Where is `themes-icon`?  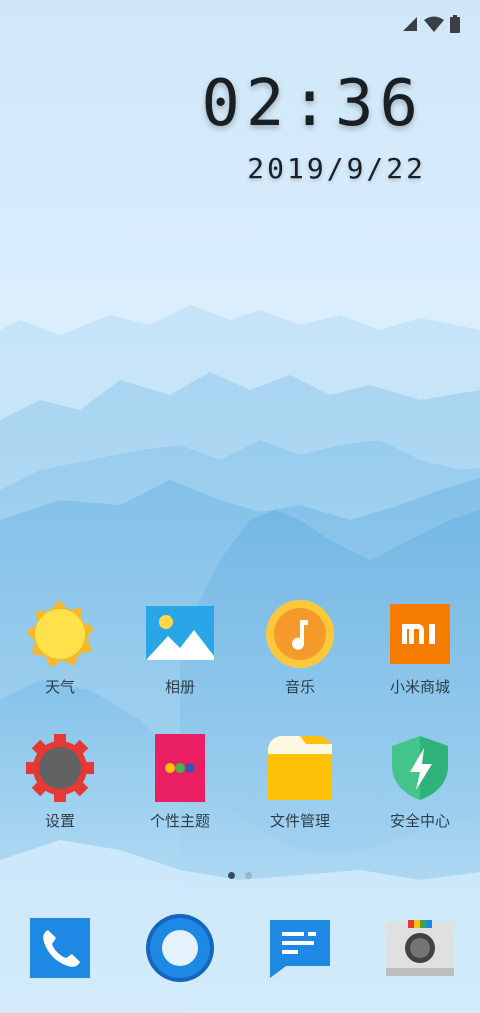
themes-icon is located at coordinates (180, 768).